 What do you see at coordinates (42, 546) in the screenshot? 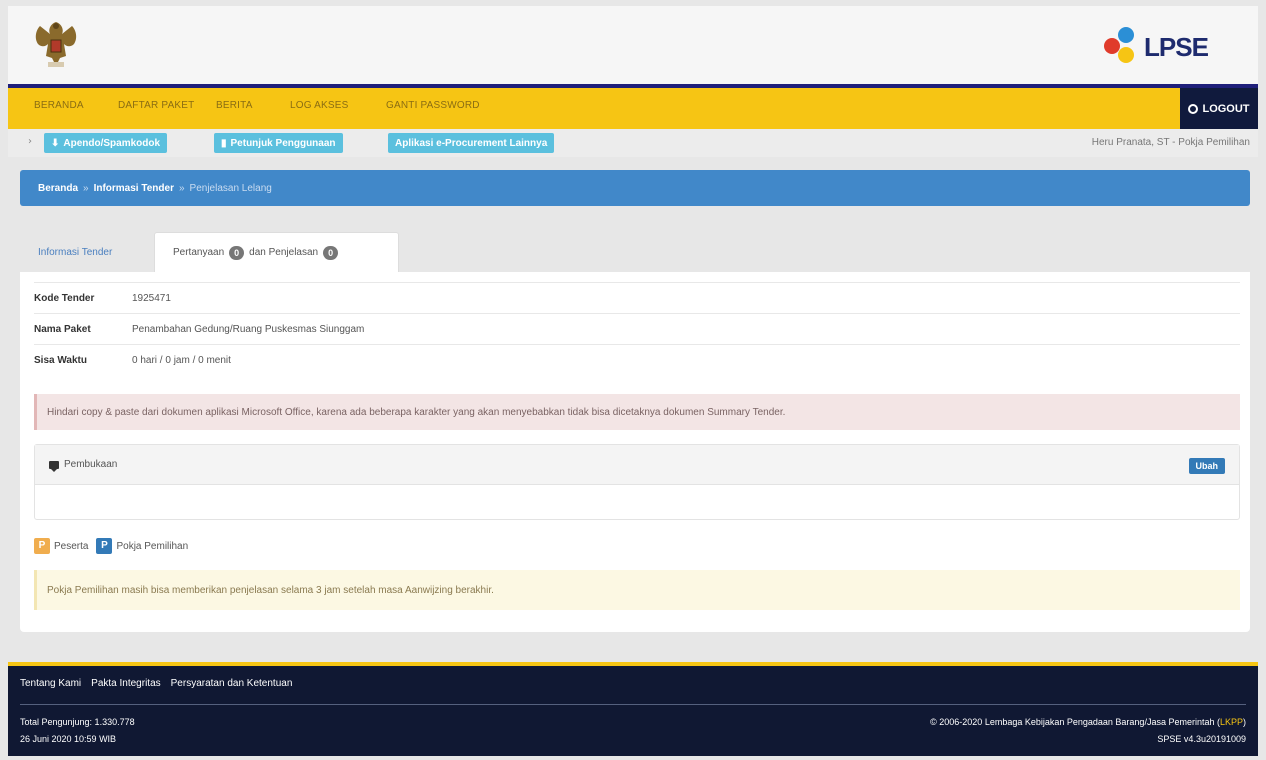
I see `peserta-badge: P` at bounding box center [42, 546].